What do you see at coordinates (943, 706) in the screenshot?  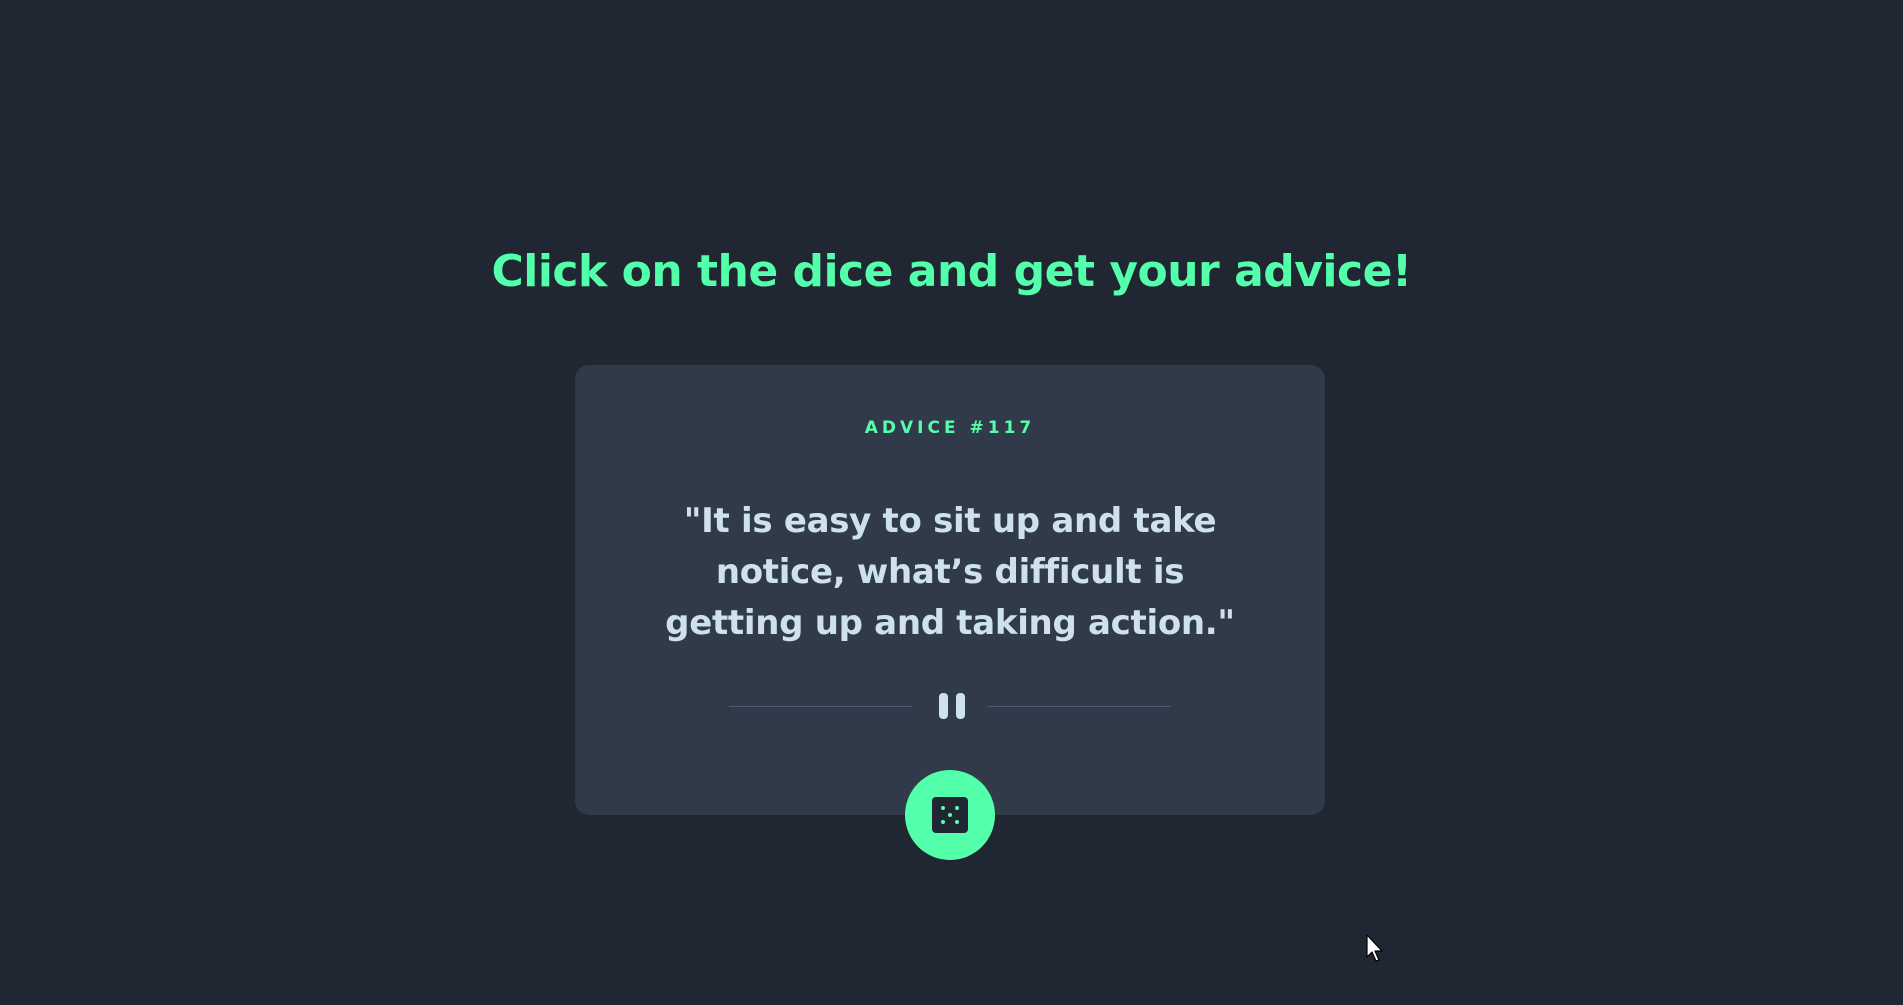 I see `pause-icon` at bounding box center [943, 706].